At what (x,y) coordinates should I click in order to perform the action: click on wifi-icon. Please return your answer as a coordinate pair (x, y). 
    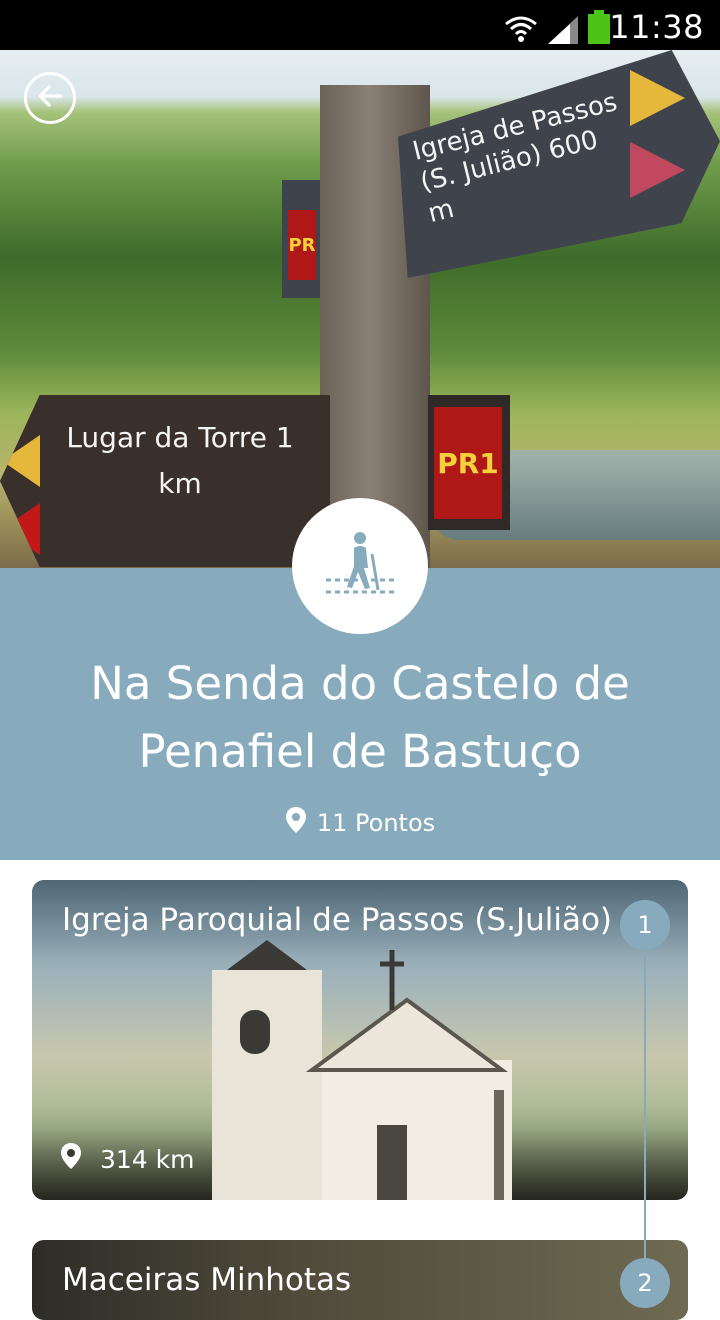
    Looking at the image, I should click on (521, 31).